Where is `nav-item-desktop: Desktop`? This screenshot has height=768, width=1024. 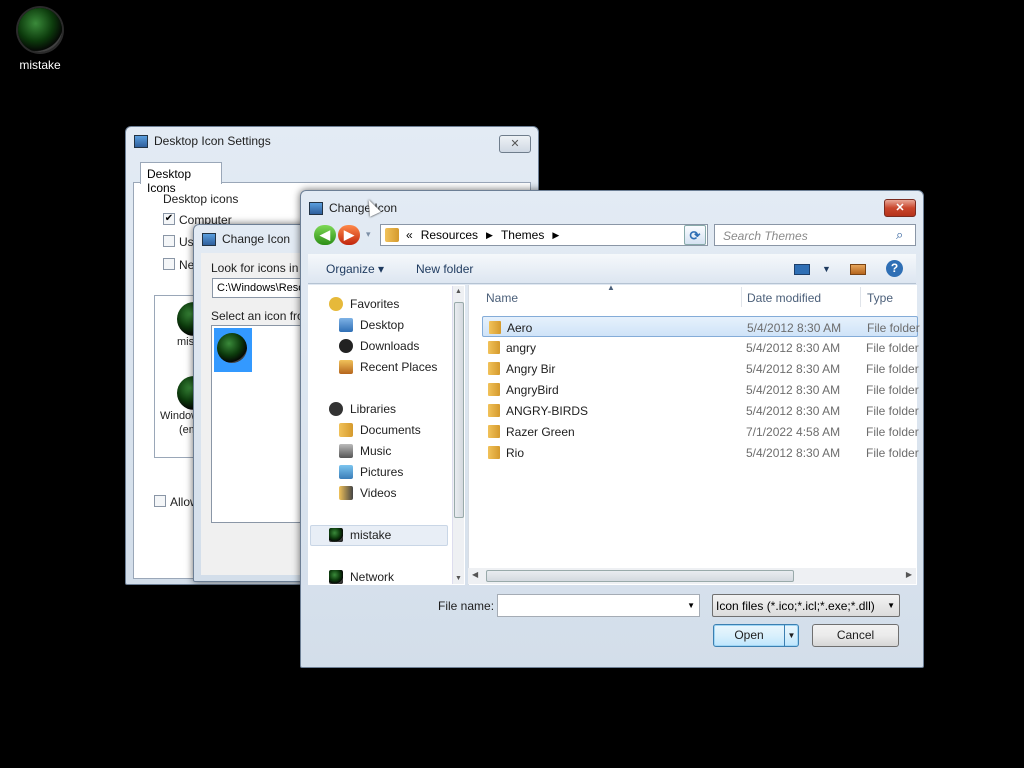 nav-item-desktop: Desktop is located at coordinates (371, 325).